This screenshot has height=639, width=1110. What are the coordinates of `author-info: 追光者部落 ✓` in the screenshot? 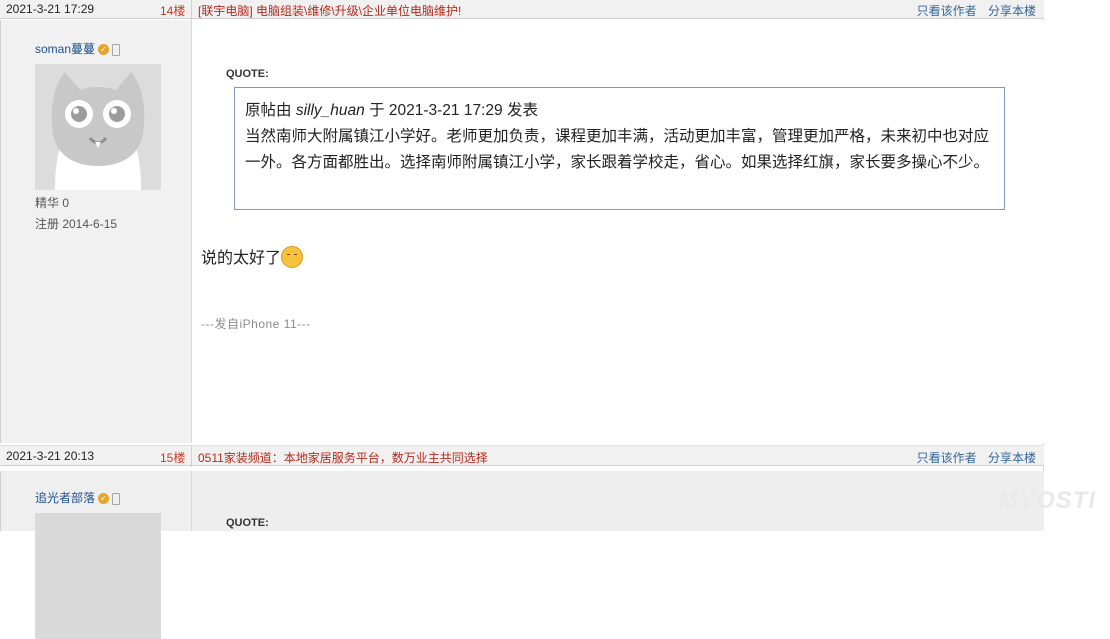 It's located at (78, 497).